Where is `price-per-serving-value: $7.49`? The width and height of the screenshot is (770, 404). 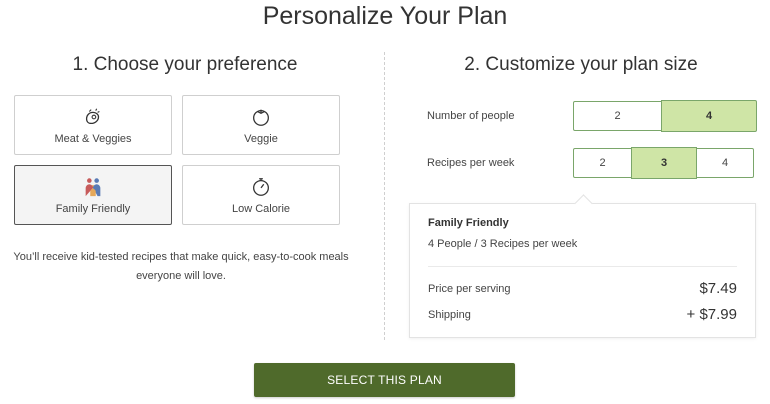
price-per-serving-value: $7.49 is located at coordinates (718, 288).